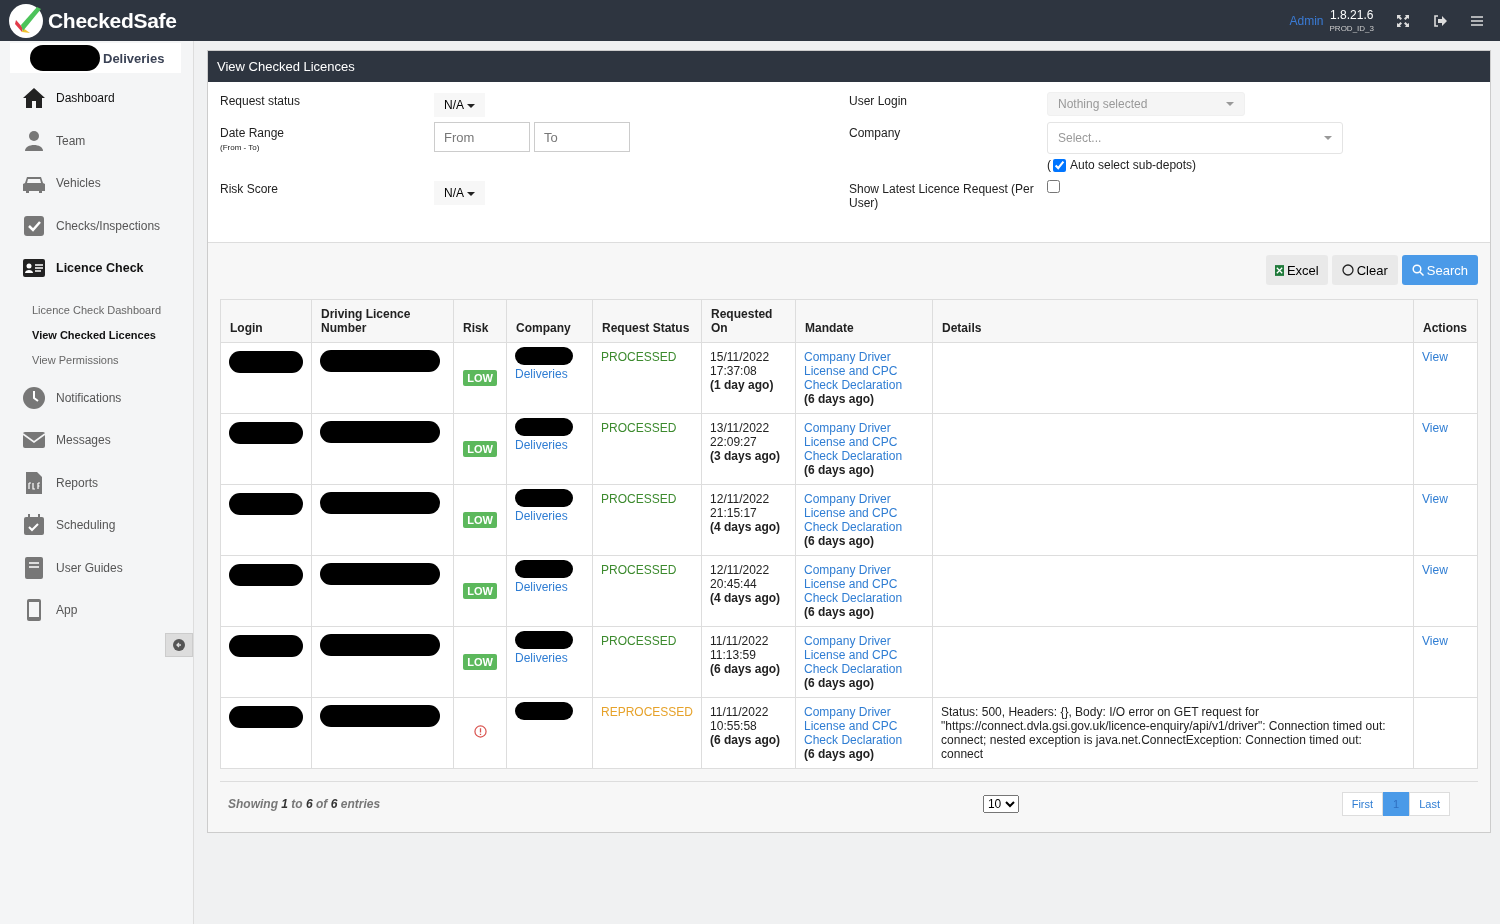 The height and width of the screenshot is (924, 1500). I want to click on request-date: 13/11/2022, so click(740, 428).